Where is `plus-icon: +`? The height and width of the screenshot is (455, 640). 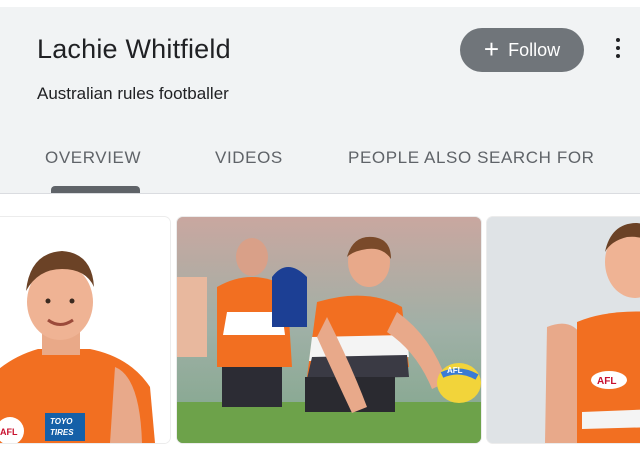
plus-icon: + is located at coordinates (491, 49).